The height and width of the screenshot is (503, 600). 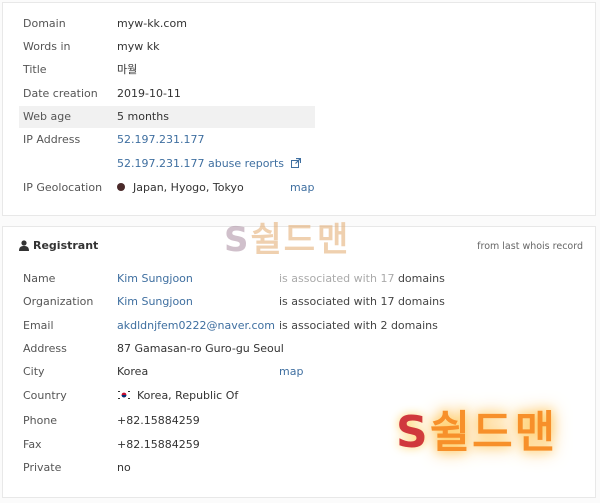 What do you see at coordinates (299, 24) in the screenshot?
I see `row-domain: Domain myw-kk.com` at bounding box center [299, 24].